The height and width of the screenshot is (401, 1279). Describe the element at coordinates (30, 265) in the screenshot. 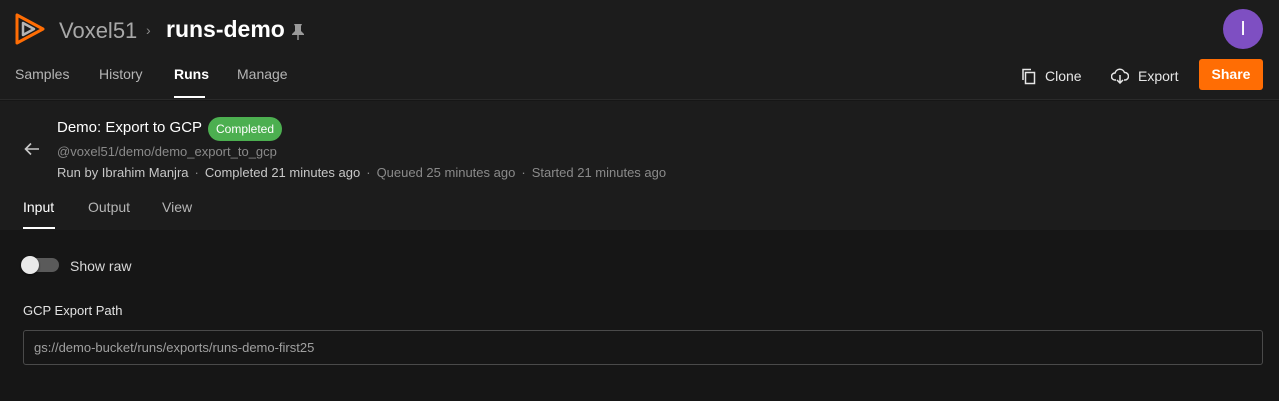

I see `toggle-thumb` at that location.